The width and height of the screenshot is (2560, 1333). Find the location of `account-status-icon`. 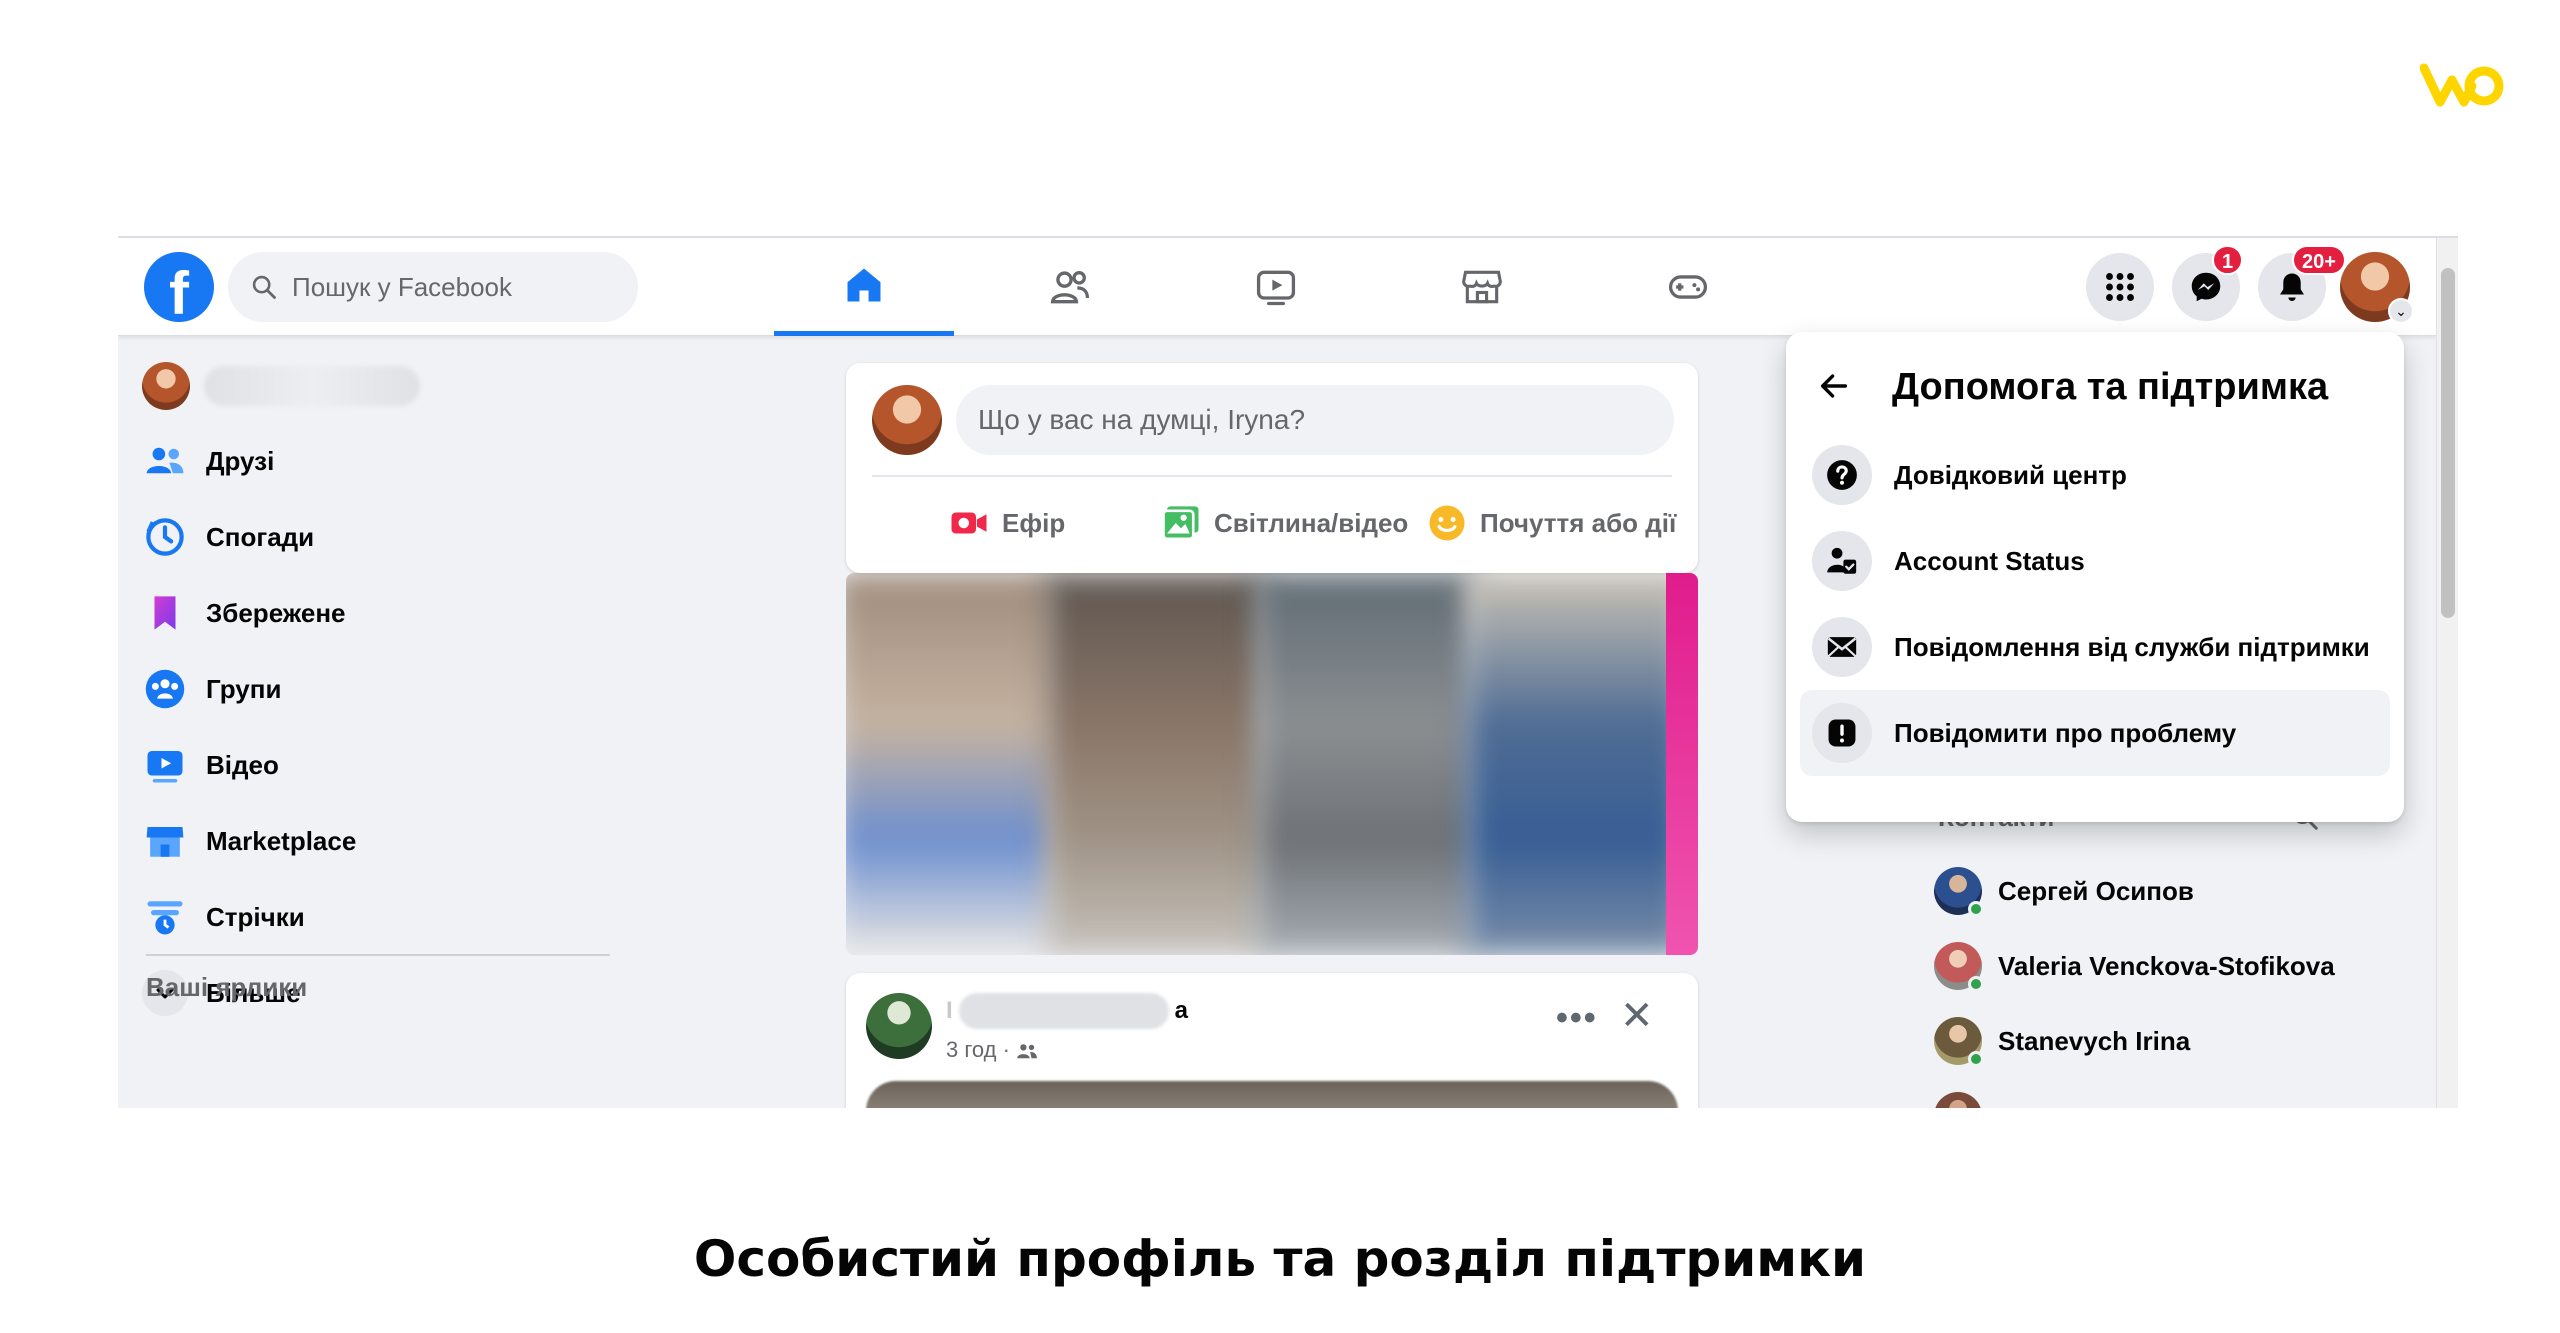

account-status-icon is located at coordinates (1842, 560).